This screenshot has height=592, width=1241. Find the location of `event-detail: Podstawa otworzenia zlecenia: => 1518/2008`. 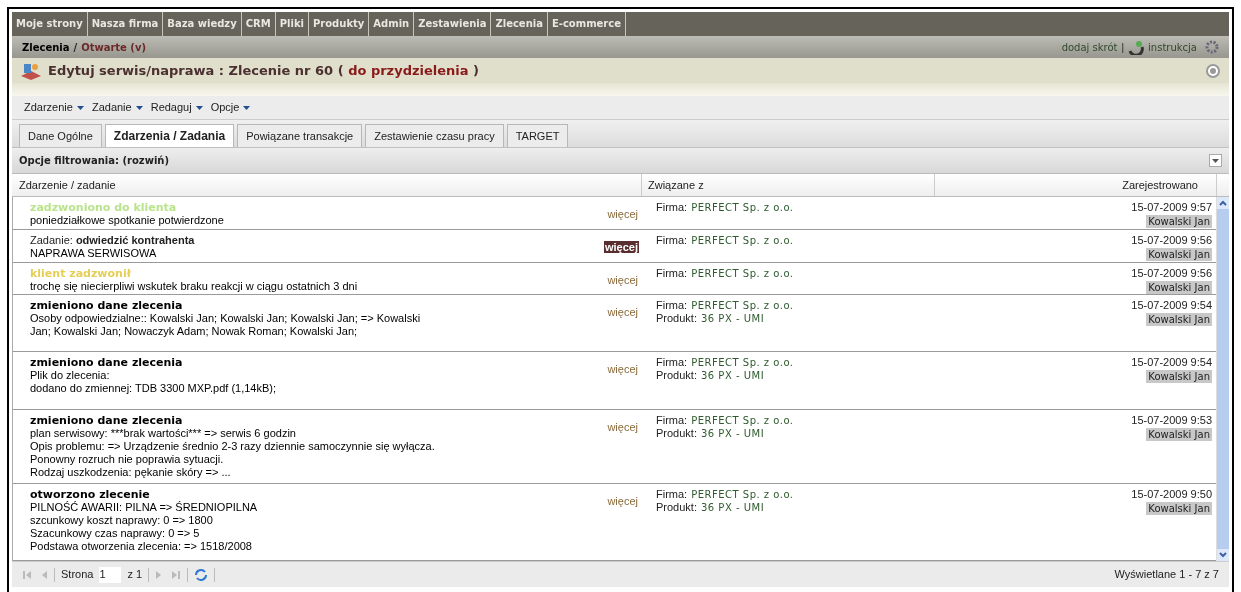

event-detail: Podstawa otworzenia zlecenia: => 1518/2008 is located at coordinates (141, 547).